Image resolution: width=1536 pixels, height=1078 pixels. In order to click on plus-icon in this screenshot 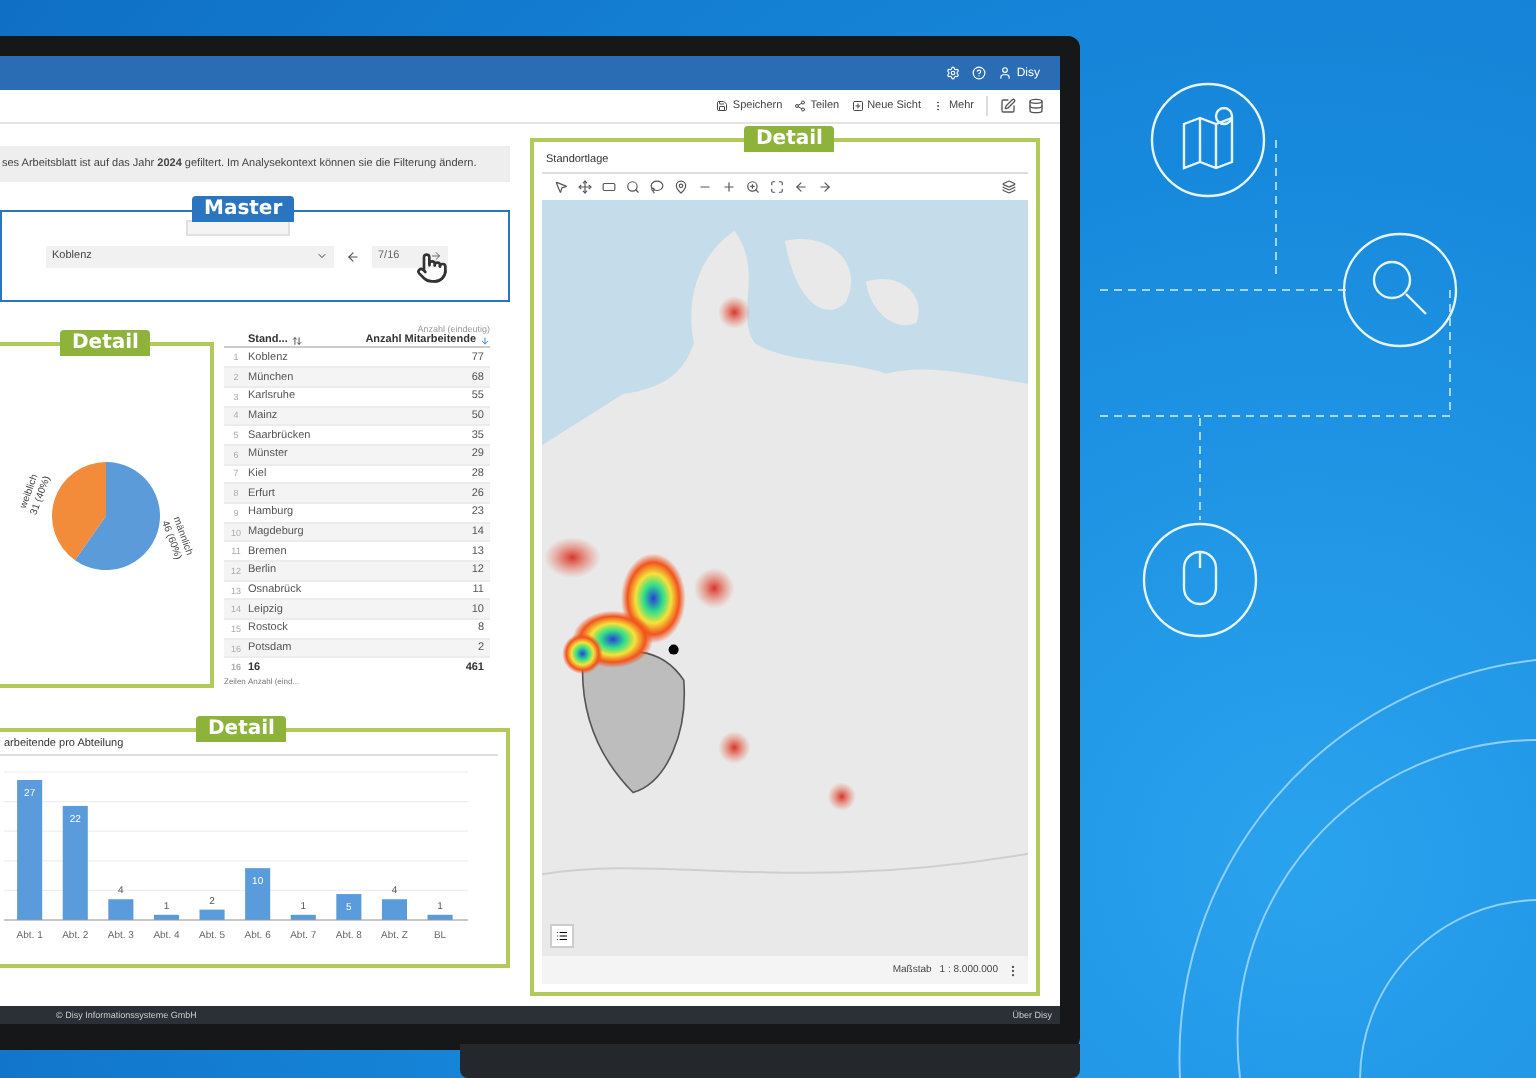, I will do `click(729, 187)`.